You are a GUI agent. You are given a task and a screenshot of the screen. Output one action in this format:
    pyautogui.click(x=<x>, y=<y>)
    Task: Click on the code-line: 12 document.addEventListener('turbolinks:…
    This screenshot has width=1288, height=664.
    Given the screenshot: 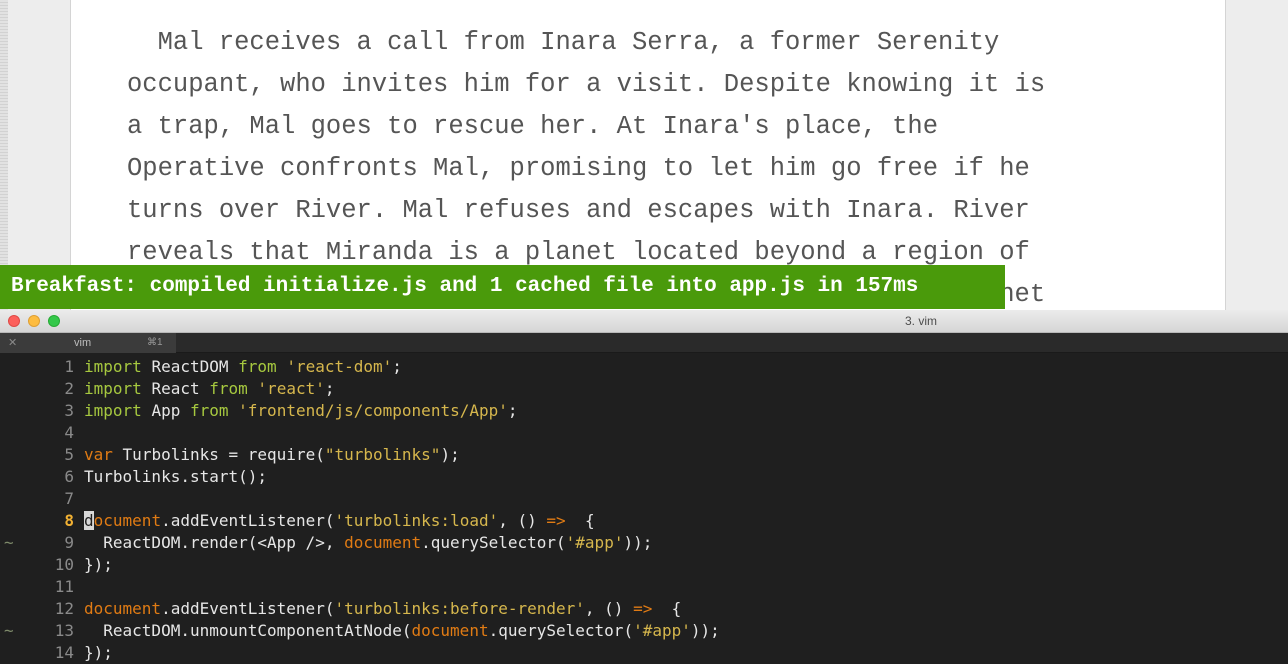 What is the action you would take?
    pyautogui.click(x=644, y=609)
    